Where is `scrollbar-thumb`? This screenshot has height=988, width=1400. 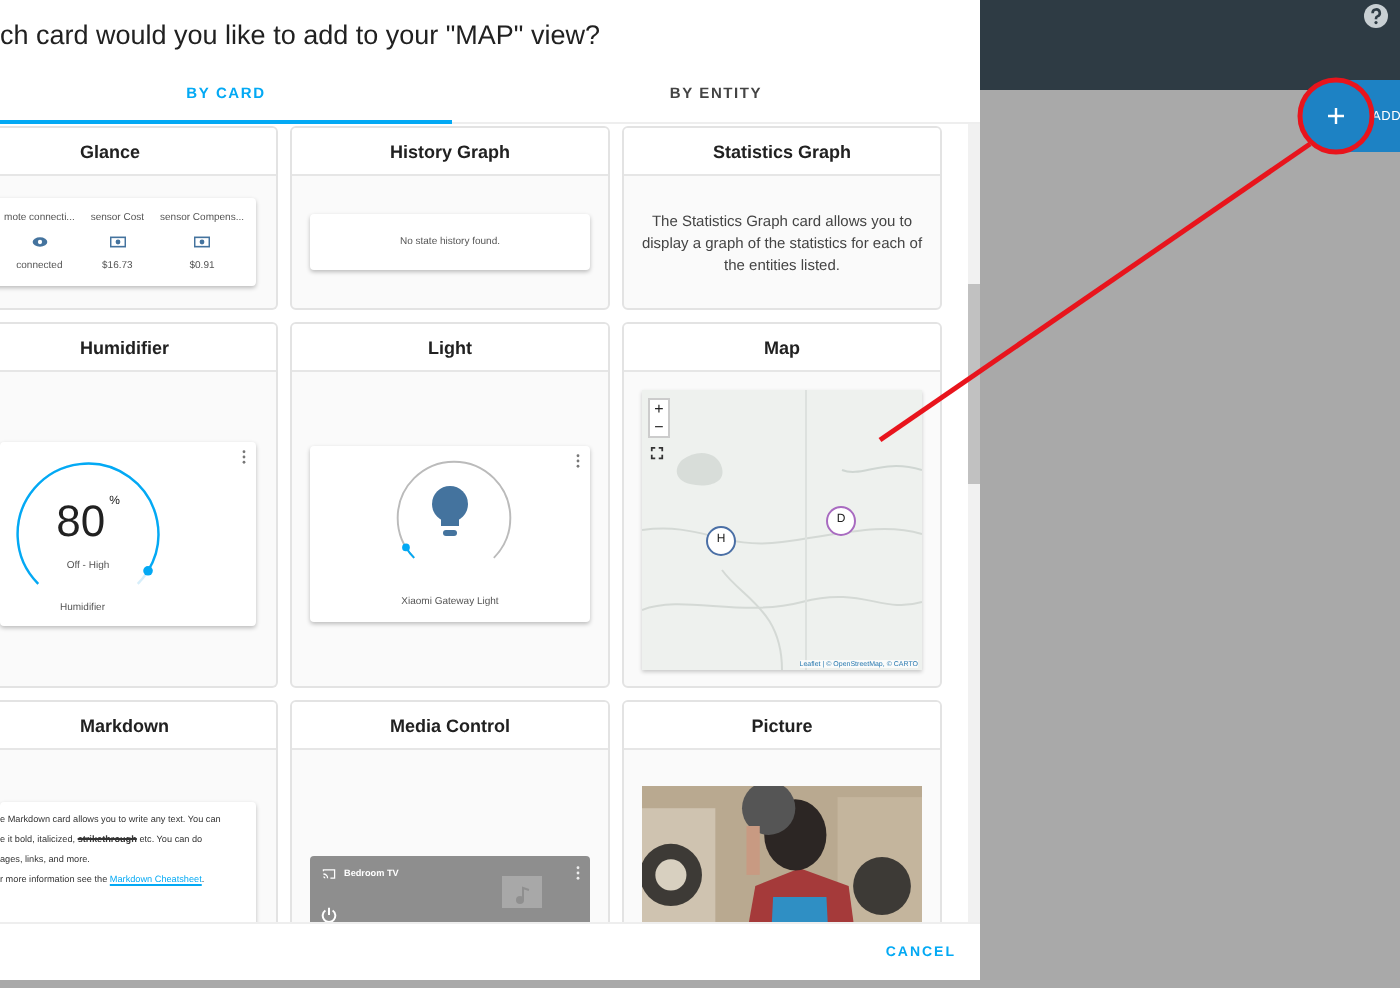 scrollbar-thumb is located at coordinates (974, 384).